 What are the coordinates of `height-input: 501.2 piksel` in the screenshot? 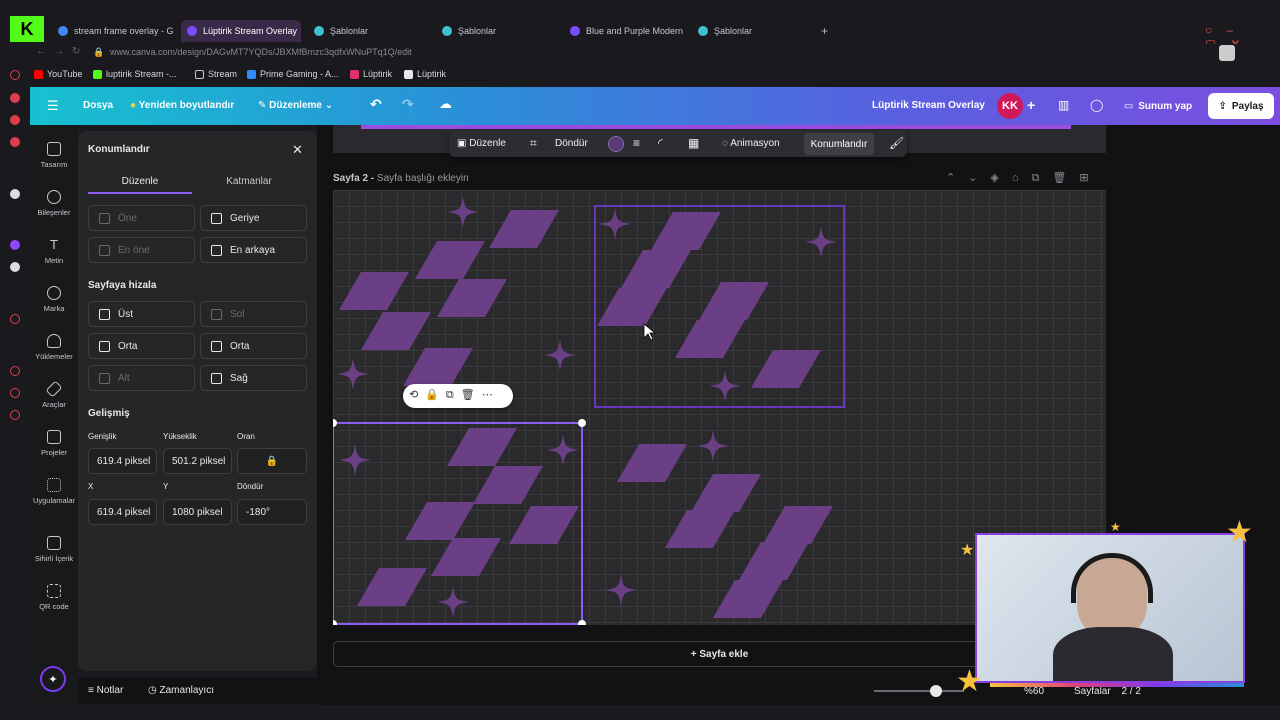 It's located at (197, 461).